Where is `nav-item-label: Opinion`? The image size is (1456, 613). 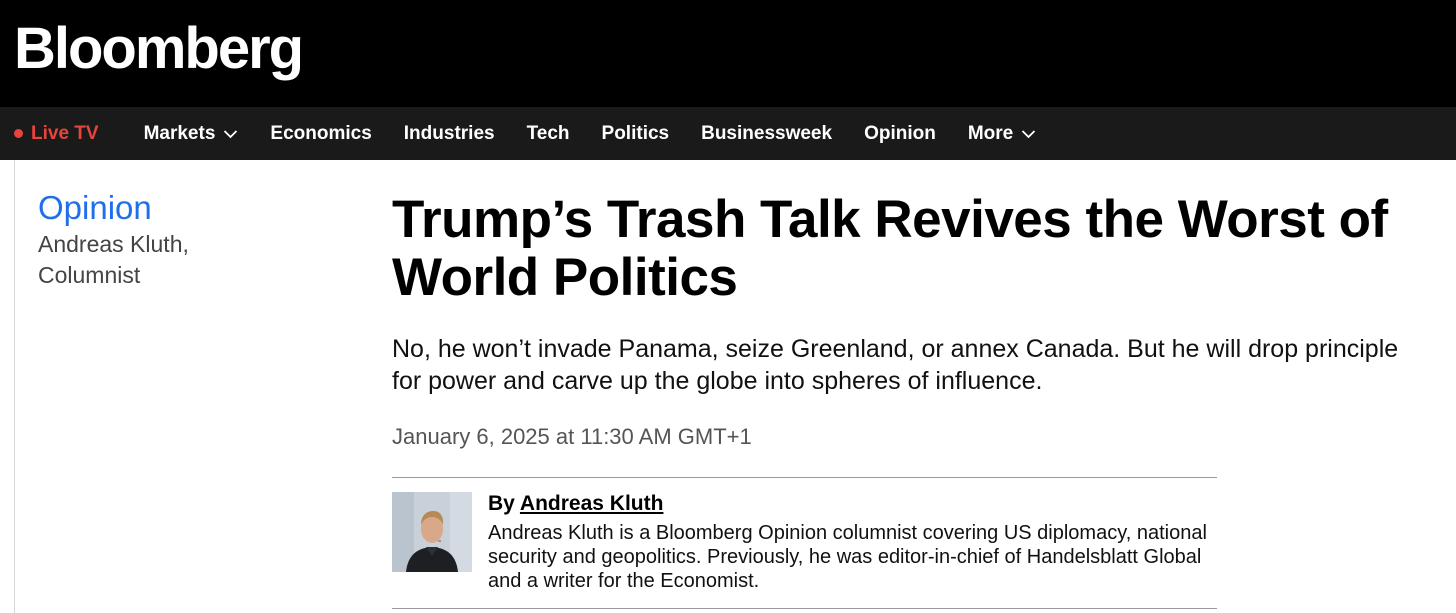
nav-item-label: Opinion is located at coordinates (900, 133).